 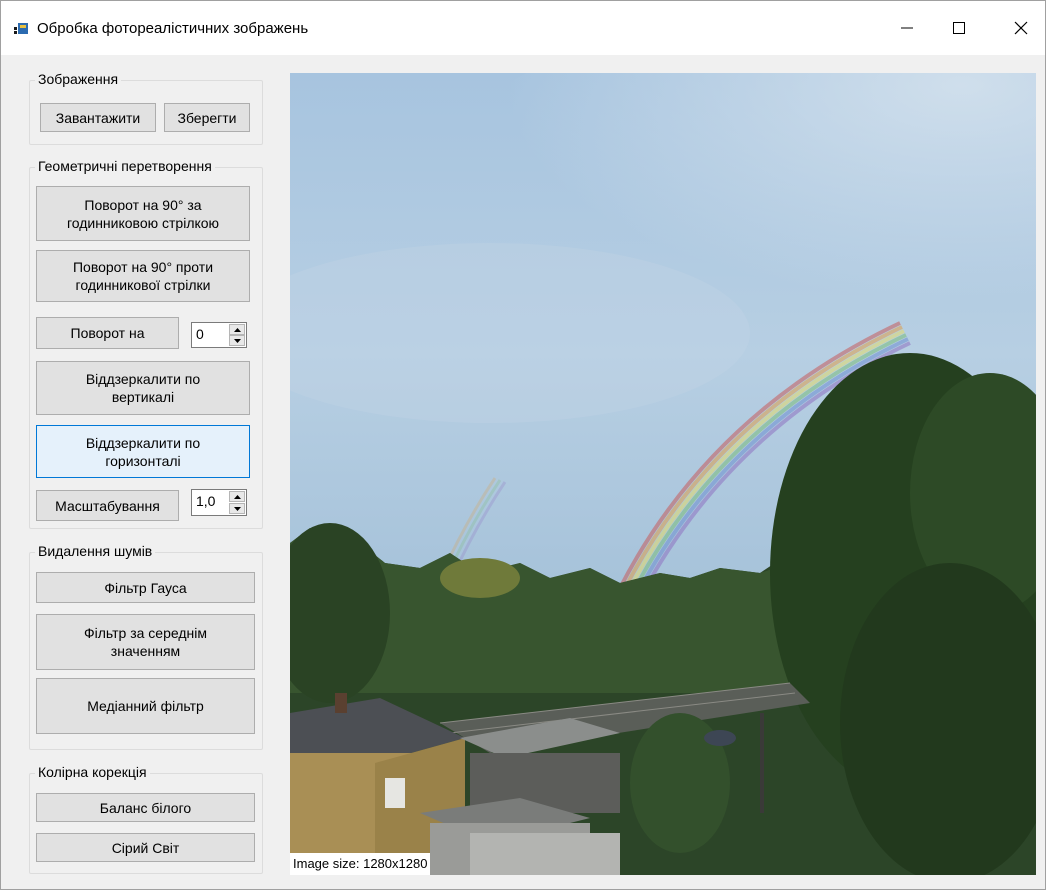 I want to click on load-button: Завантажити, so click(x=98, y=117).